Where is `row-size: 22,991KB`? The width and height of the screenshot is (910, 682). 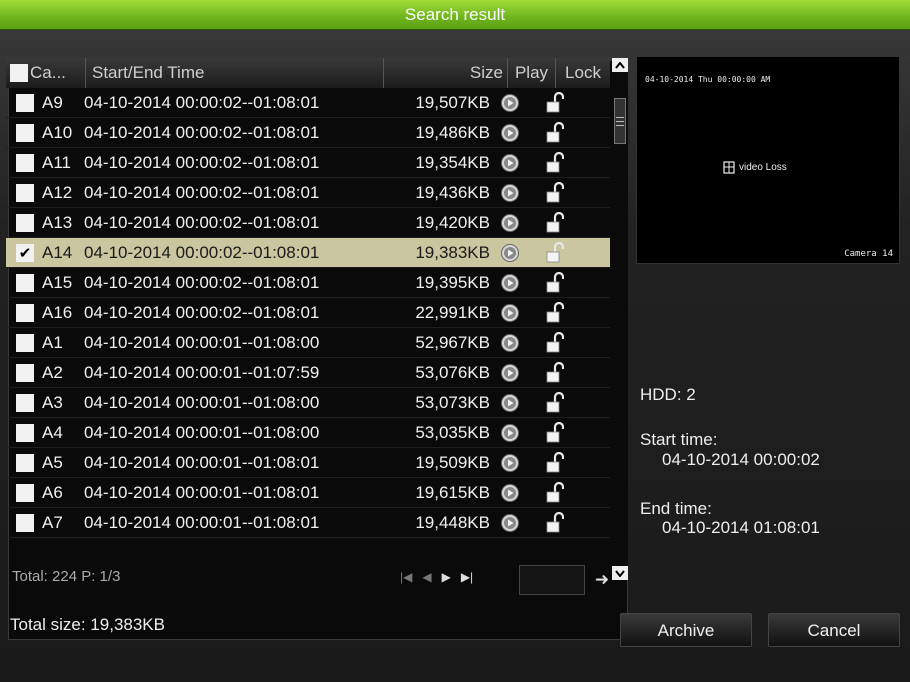 row-size: 22,991KB is located at coordinates (452, 312).